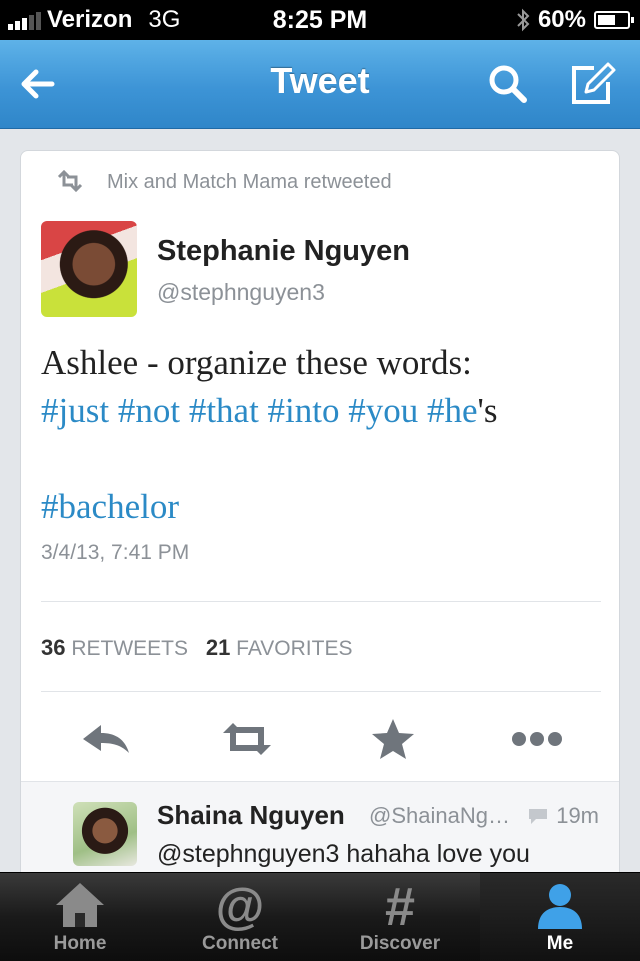 The image size is (640, 961). I want to click on tab-label: Connect, so click(240, 943).